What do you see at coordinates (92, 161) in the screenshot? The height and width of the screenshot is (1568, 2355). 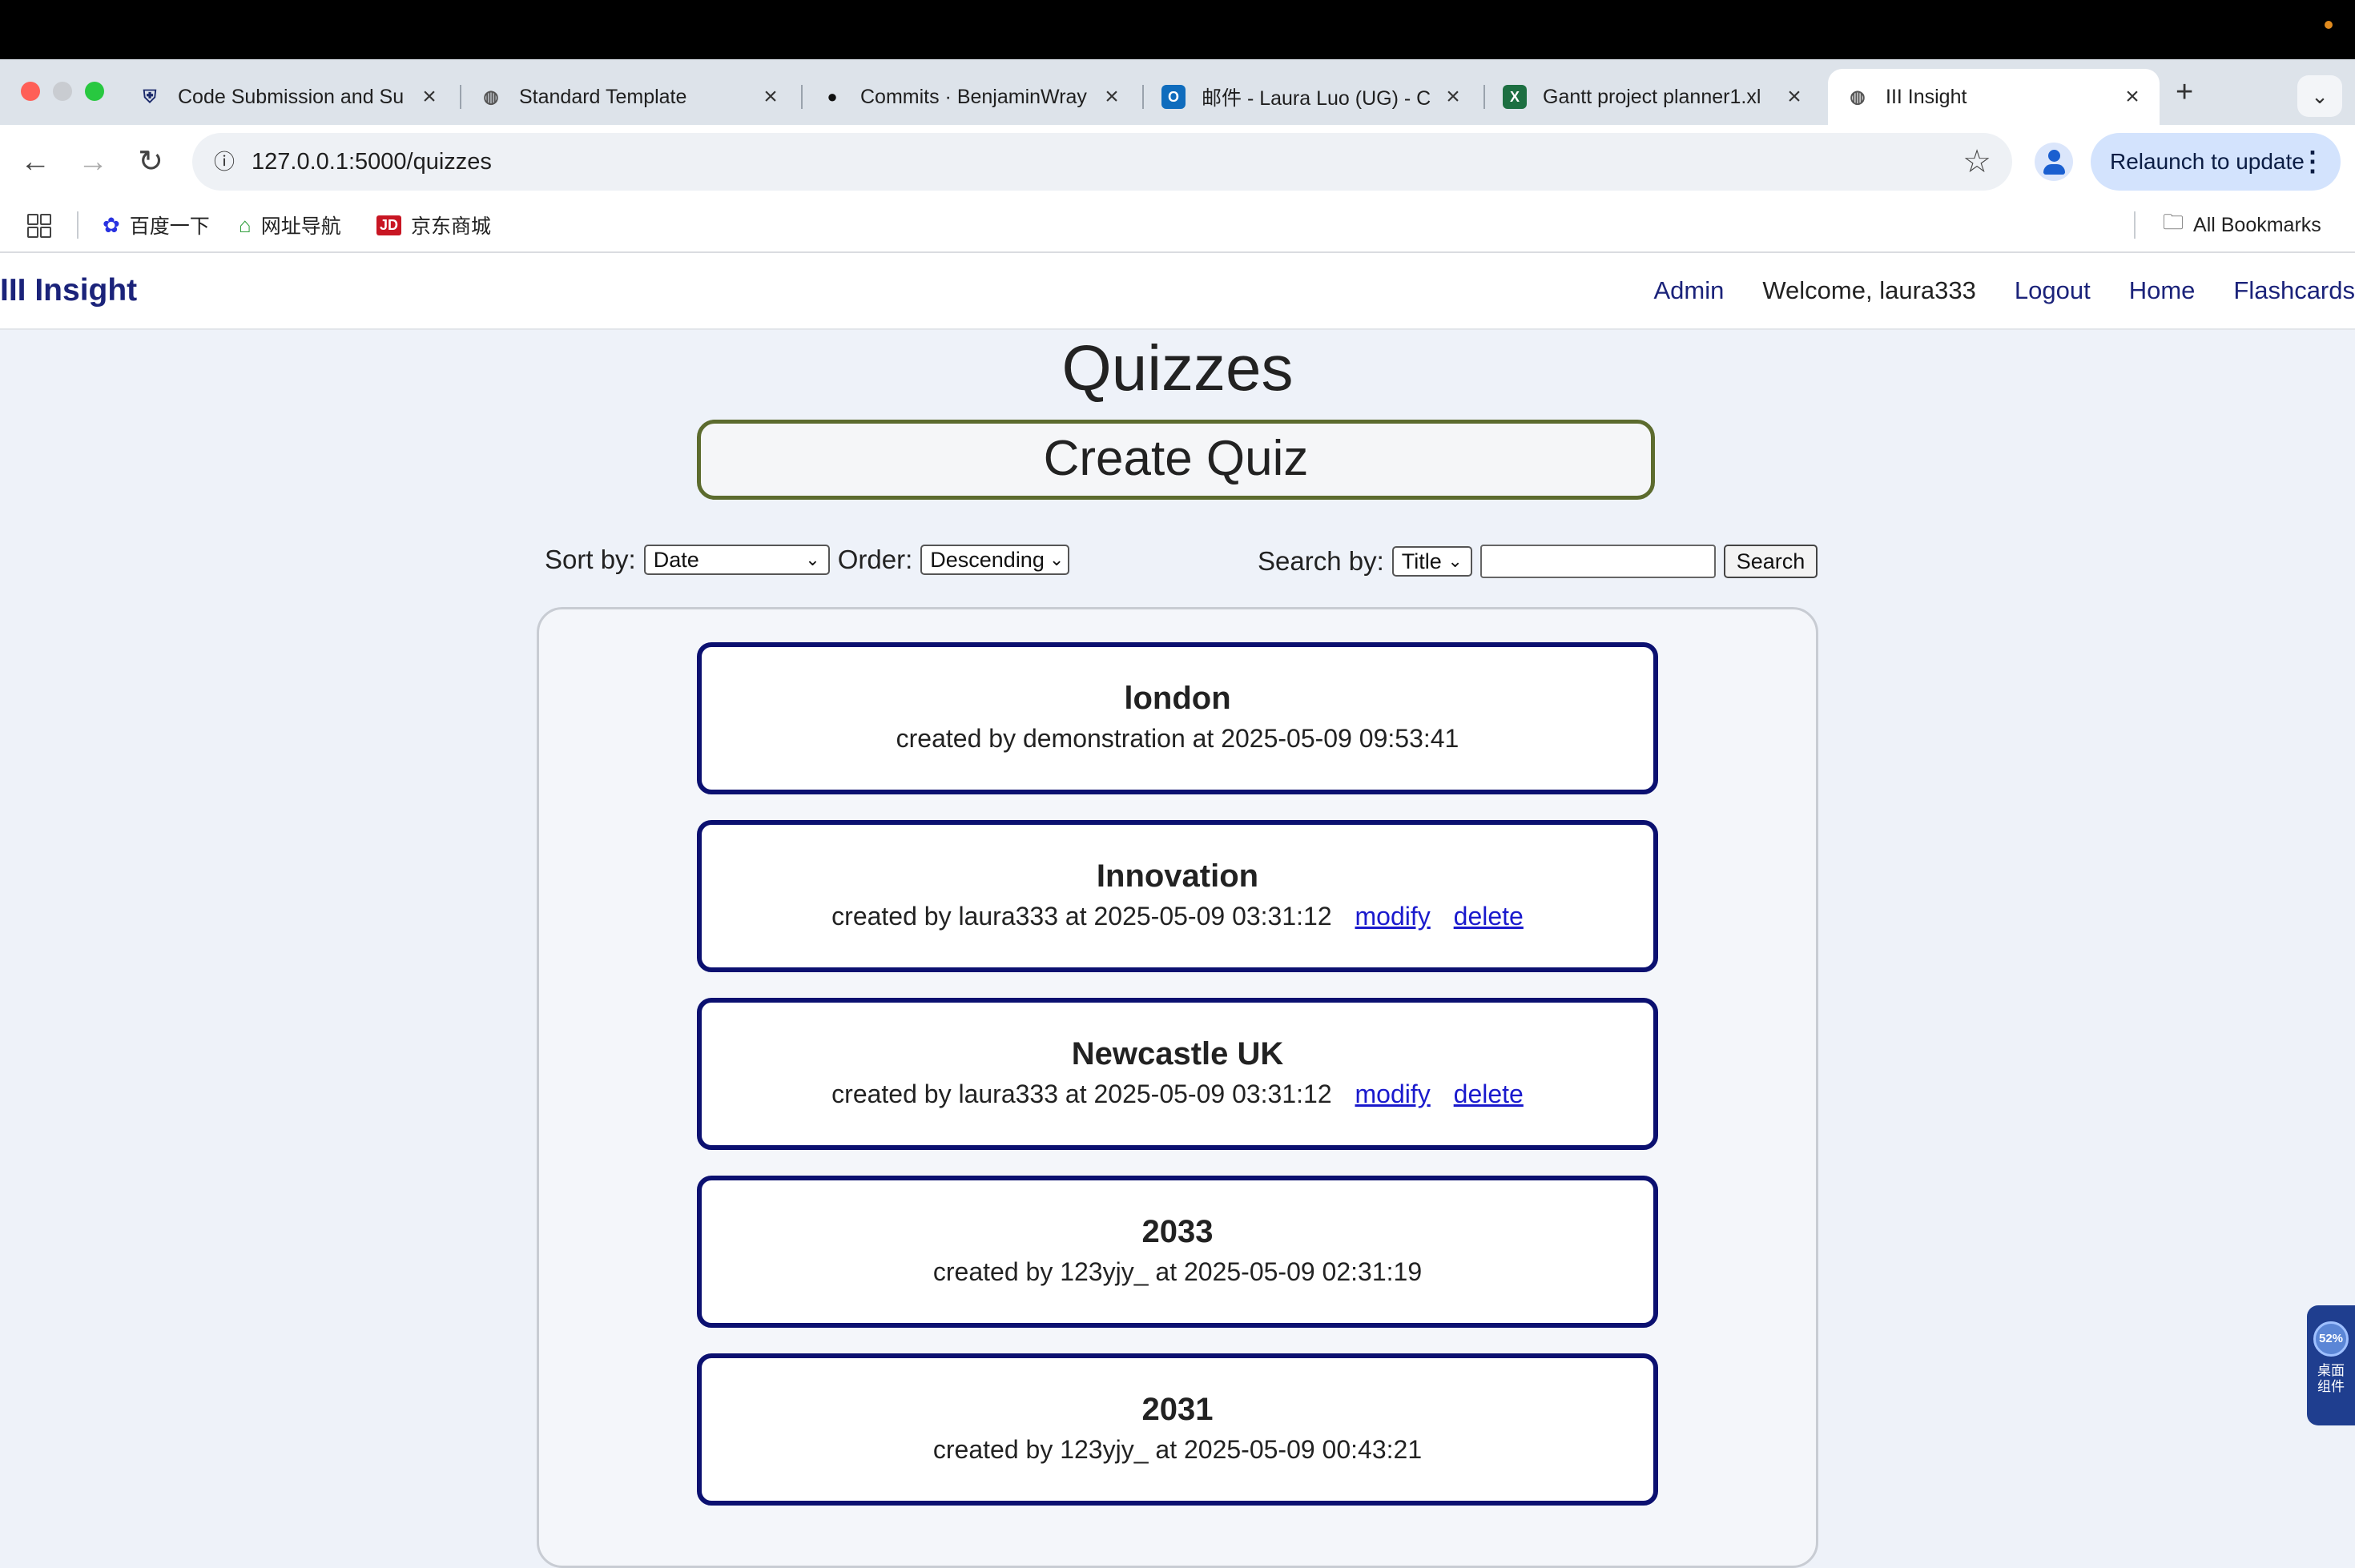 I see `forward-arrow-icon: →` at bounding box center [92, 161].